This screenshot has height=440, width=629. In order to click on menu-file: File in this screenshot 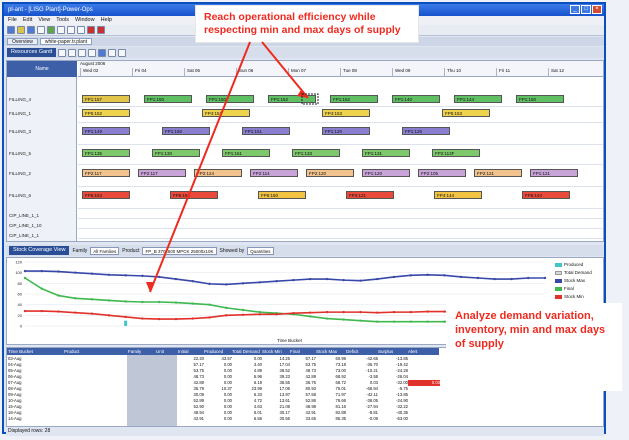, I will do `click(12, 20)`.